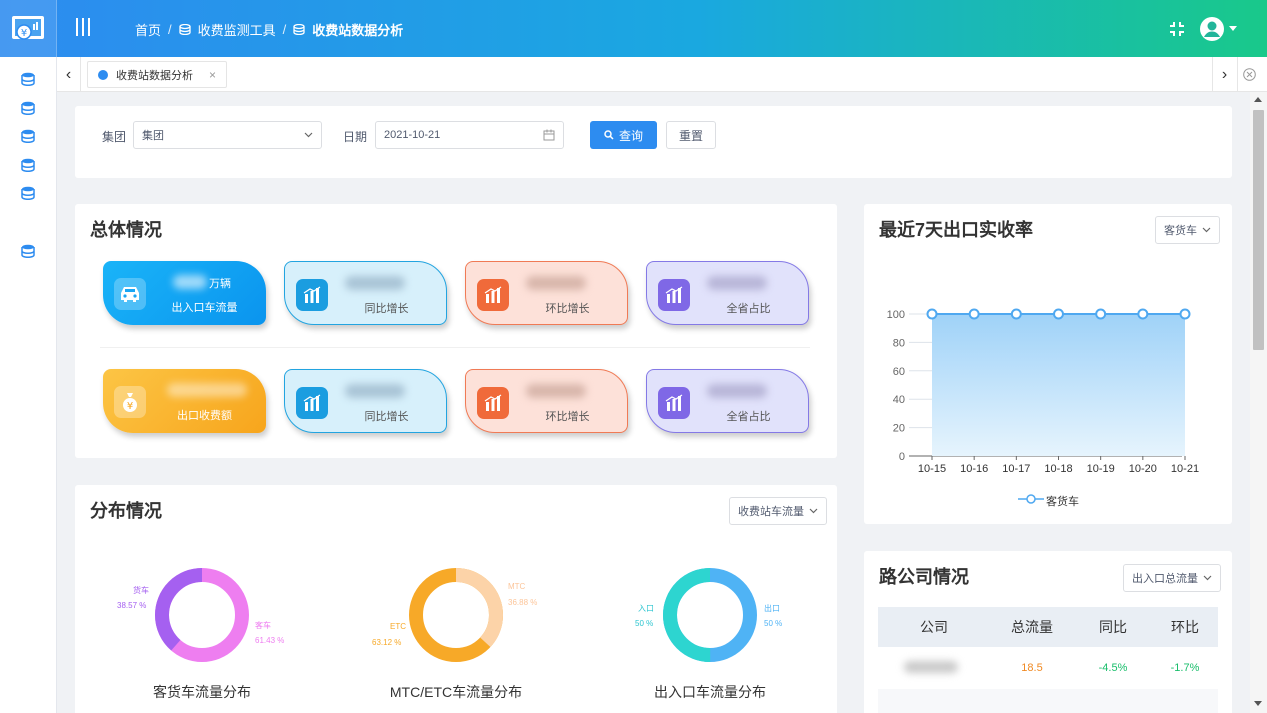  Describe the element at coordinates (630, 135) in the screenshot. I see `query-button-label: 查询` at that location.